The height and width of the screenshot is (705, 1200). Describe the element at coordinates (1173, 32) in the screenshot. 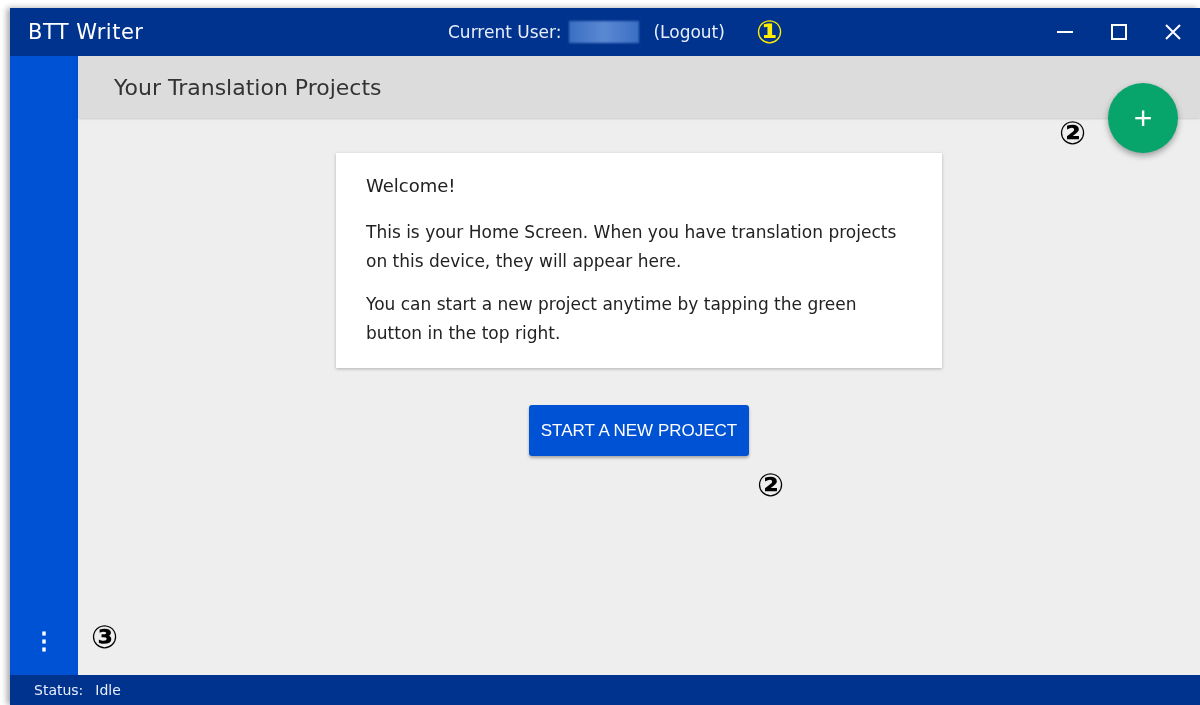

I see `close-icon` at that location.